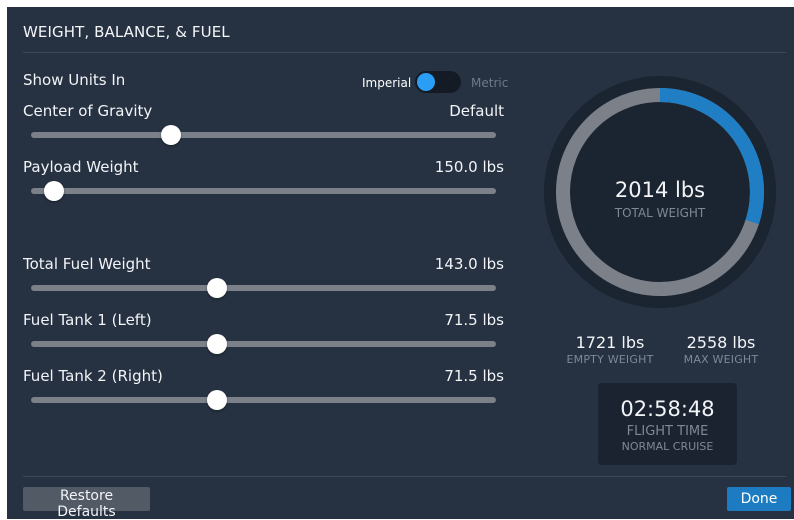 This screenshot has width=794, height=520. Describe the element at coordinates (263, 191) in the screenshot. I see `payload-slider` at that location.